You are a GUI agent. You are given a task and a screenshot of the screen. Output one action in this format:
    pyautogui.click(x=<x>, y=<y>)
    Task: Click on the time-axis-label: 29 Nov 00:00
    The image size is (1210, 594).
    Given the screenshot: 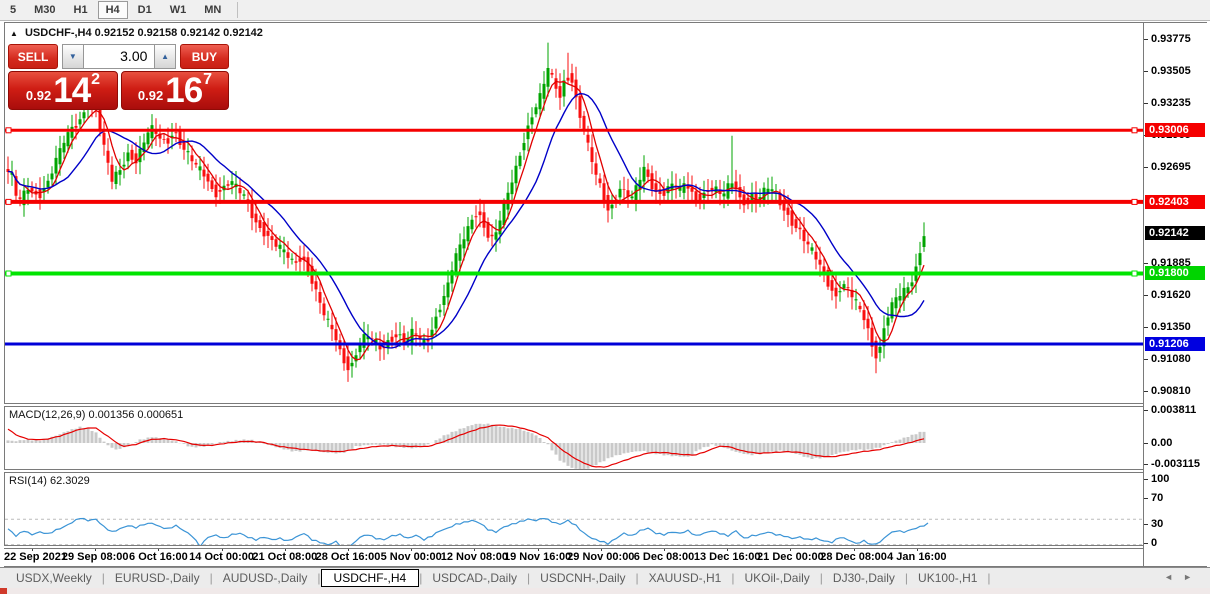 What is the action you would take?
    pyautogui.click(x=601, y=557)
    